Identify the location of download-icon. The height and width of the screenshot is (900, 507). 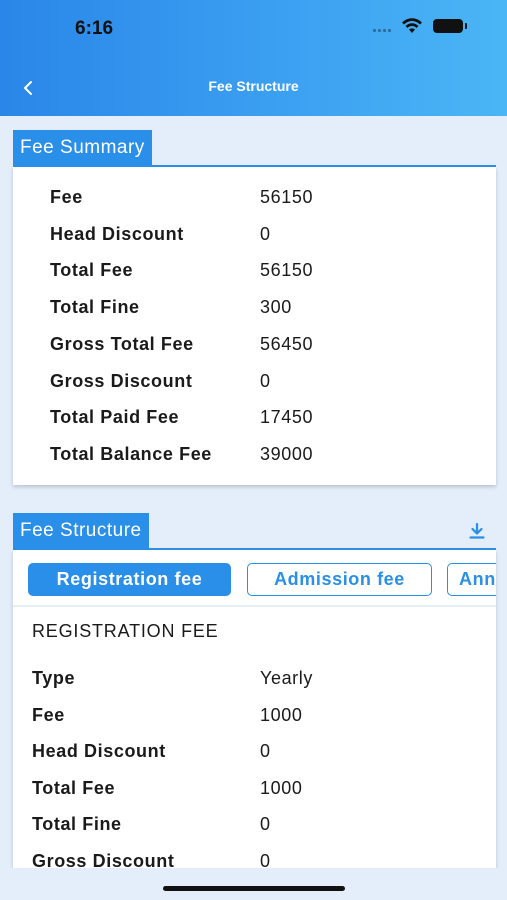
(477, 531).